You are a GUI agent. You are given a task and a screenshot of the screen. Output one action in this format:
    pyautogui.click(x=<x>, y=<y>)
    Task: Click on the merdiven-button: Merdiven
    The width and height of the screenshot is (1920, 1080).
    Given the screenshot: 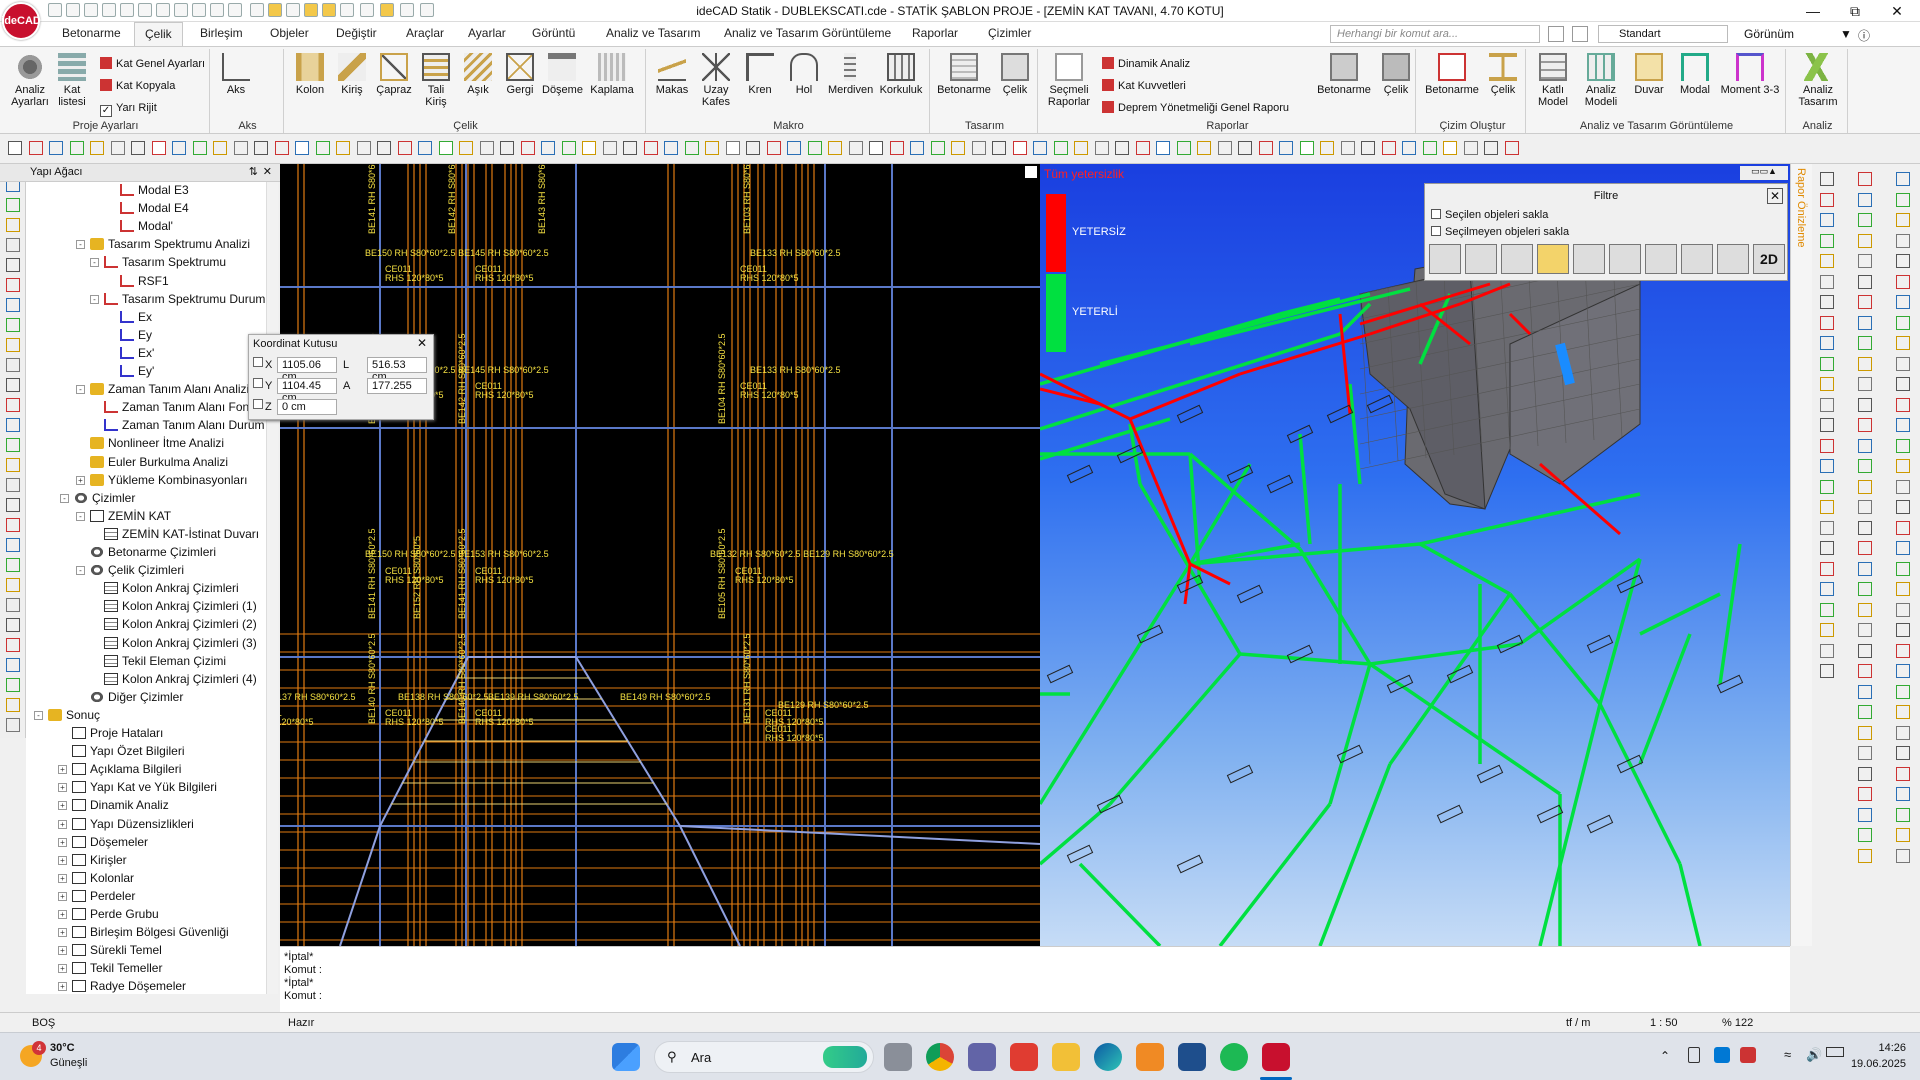 What is the action you would take?
    pyautogui.click(x=850, y=74)
    